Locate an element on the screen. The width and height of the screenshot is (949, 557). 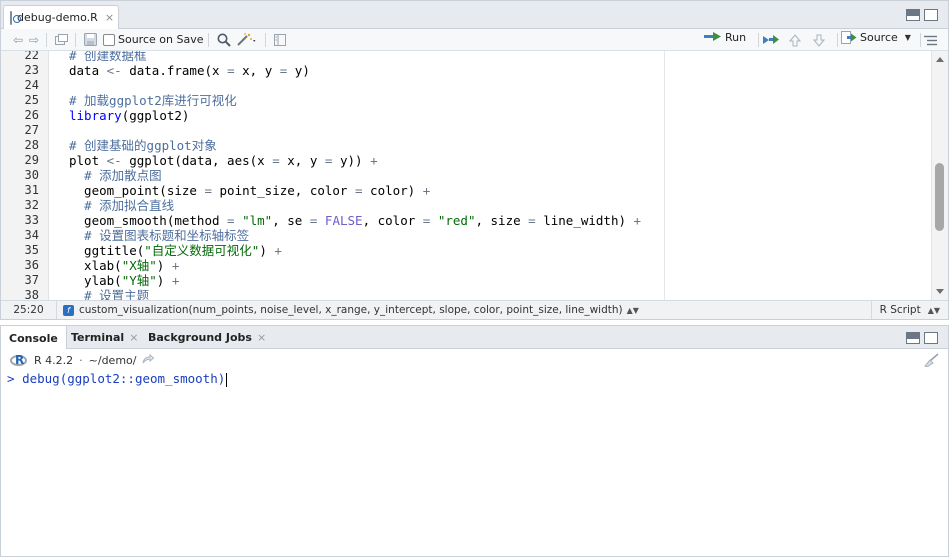
code-token: geom_smooth(method is located at coordinates (148, 220).